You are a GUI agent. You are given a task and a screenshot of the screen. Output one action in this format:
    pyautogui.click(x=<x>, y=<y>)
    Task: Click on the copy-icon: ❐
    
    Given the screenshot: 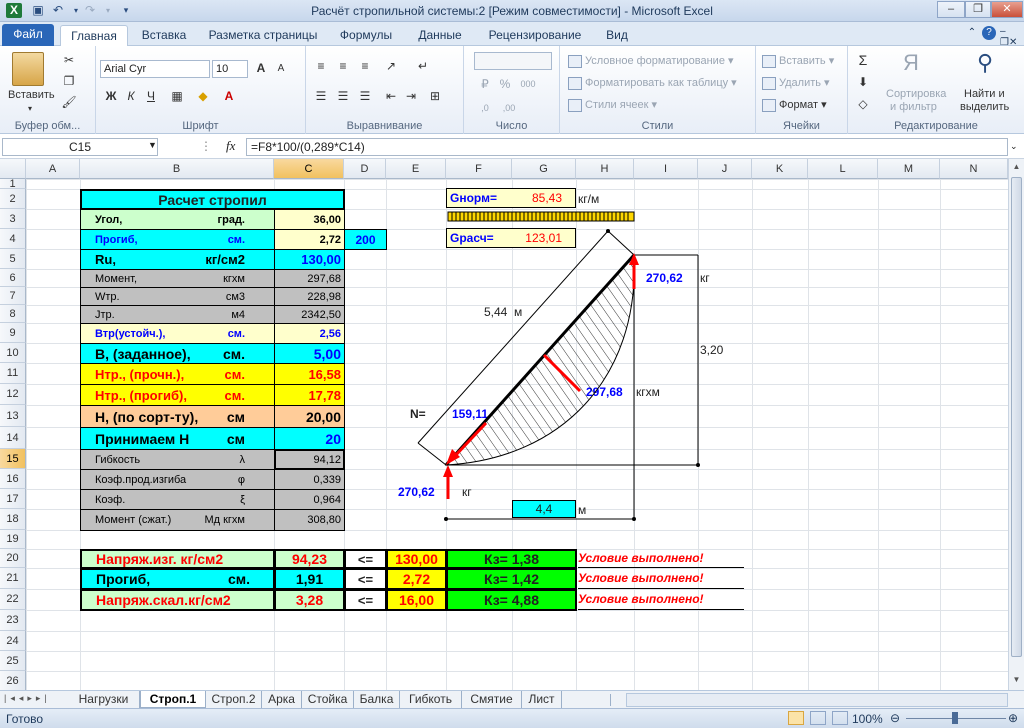 What is the action you would take?
    pyautogui.click(x=69, y=81)
    